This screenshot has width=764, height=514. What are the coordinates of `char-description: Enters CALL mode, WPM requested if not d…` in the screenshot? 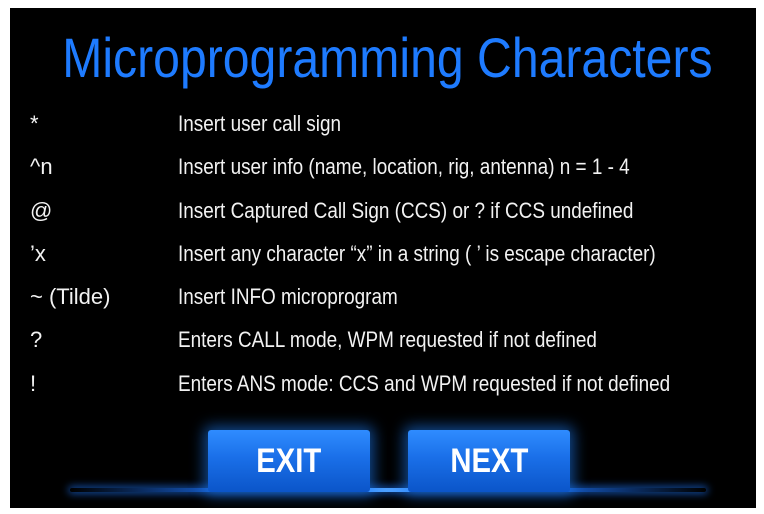 It's located at (387, 340).